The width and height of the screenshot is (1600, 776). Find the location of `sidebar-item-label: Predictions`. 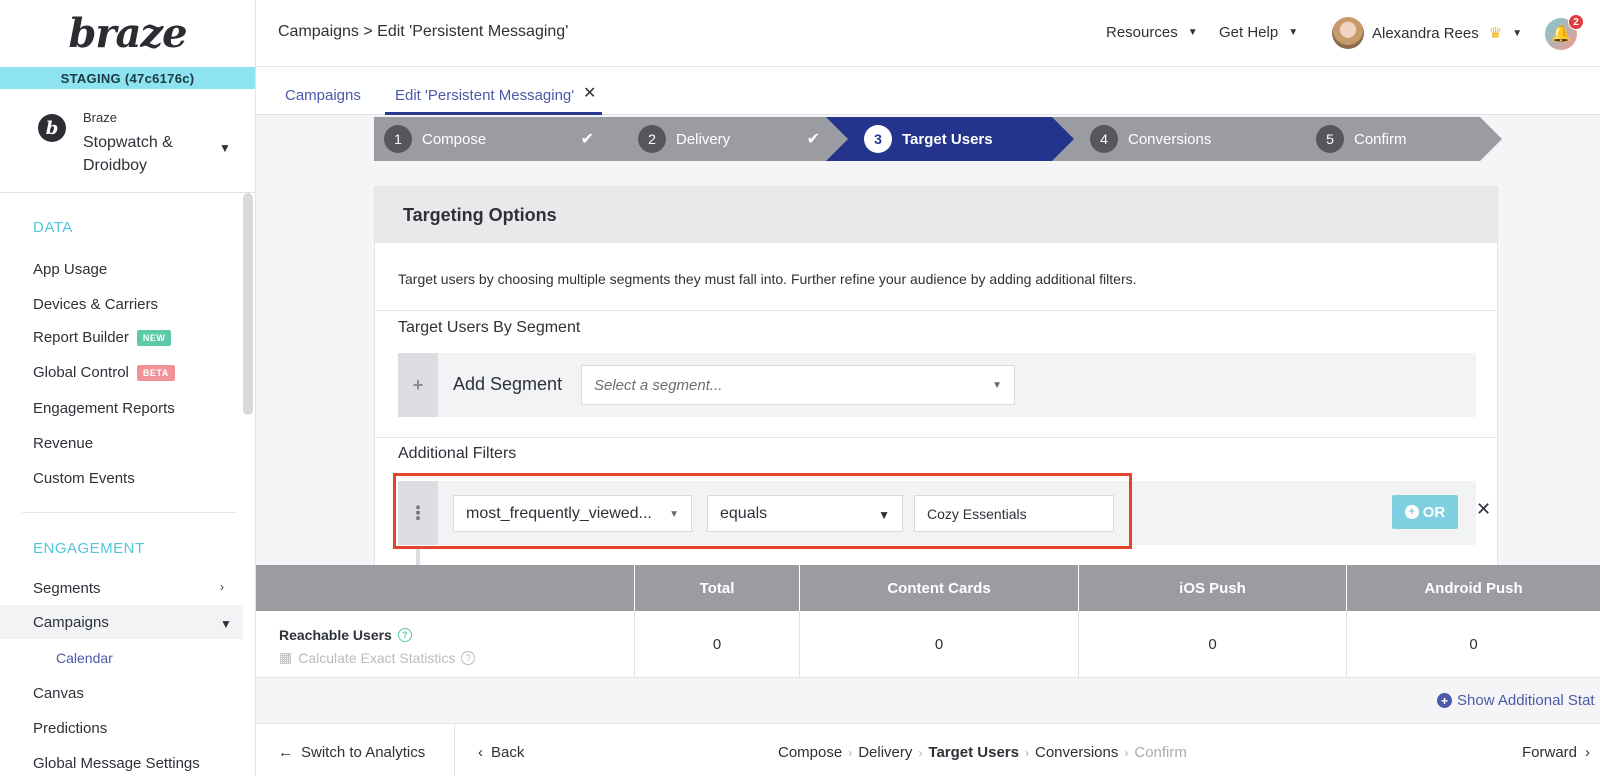

sidebar-item-label: Predictions is located at coordinates (70, 728).